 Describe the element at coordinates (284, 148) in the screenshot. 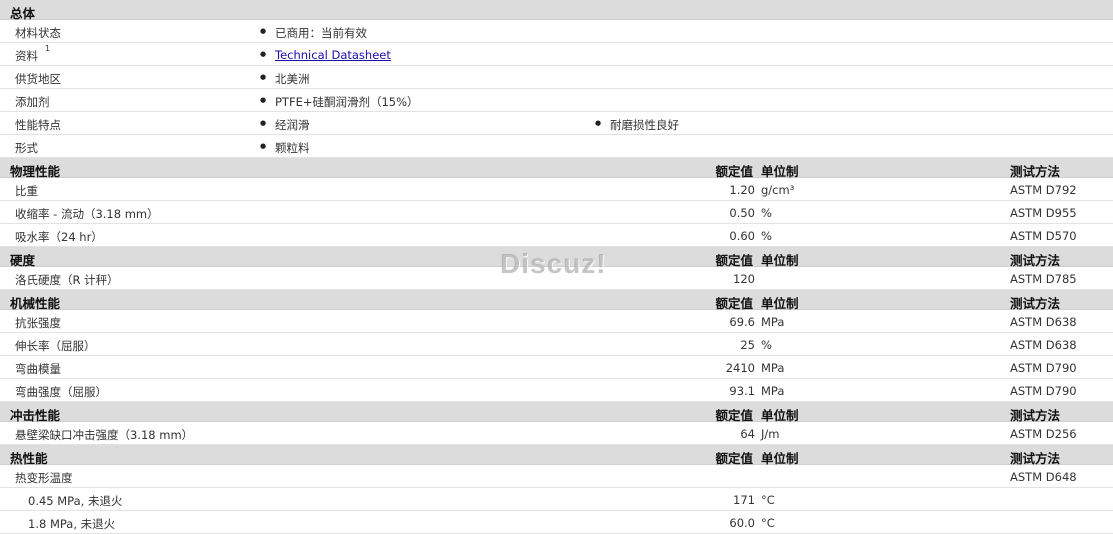

I see `bullet-item: 颗粒料` at that location.